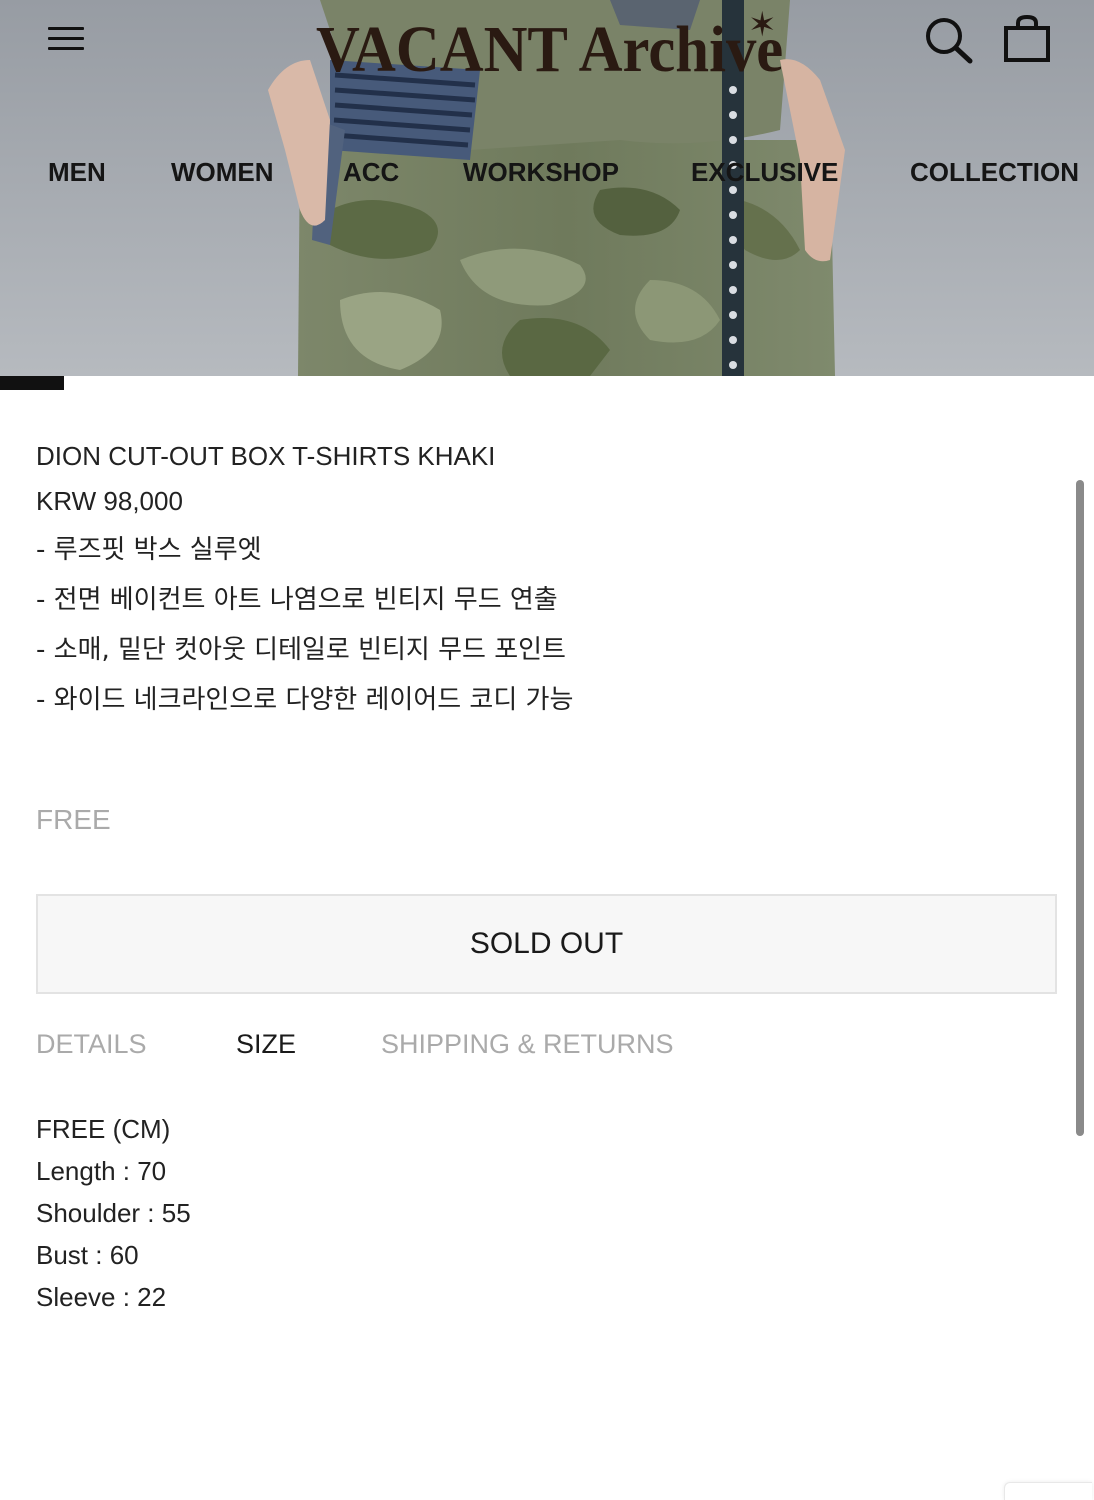 Image resolution: width=1094 pixels, height=1500 pixels. What do you see at coordinates (527, 1044) in the screenshot?
I see `tab-shipping-returns: SHIPPING & RETURNS` at bounding box center [527, 1044].